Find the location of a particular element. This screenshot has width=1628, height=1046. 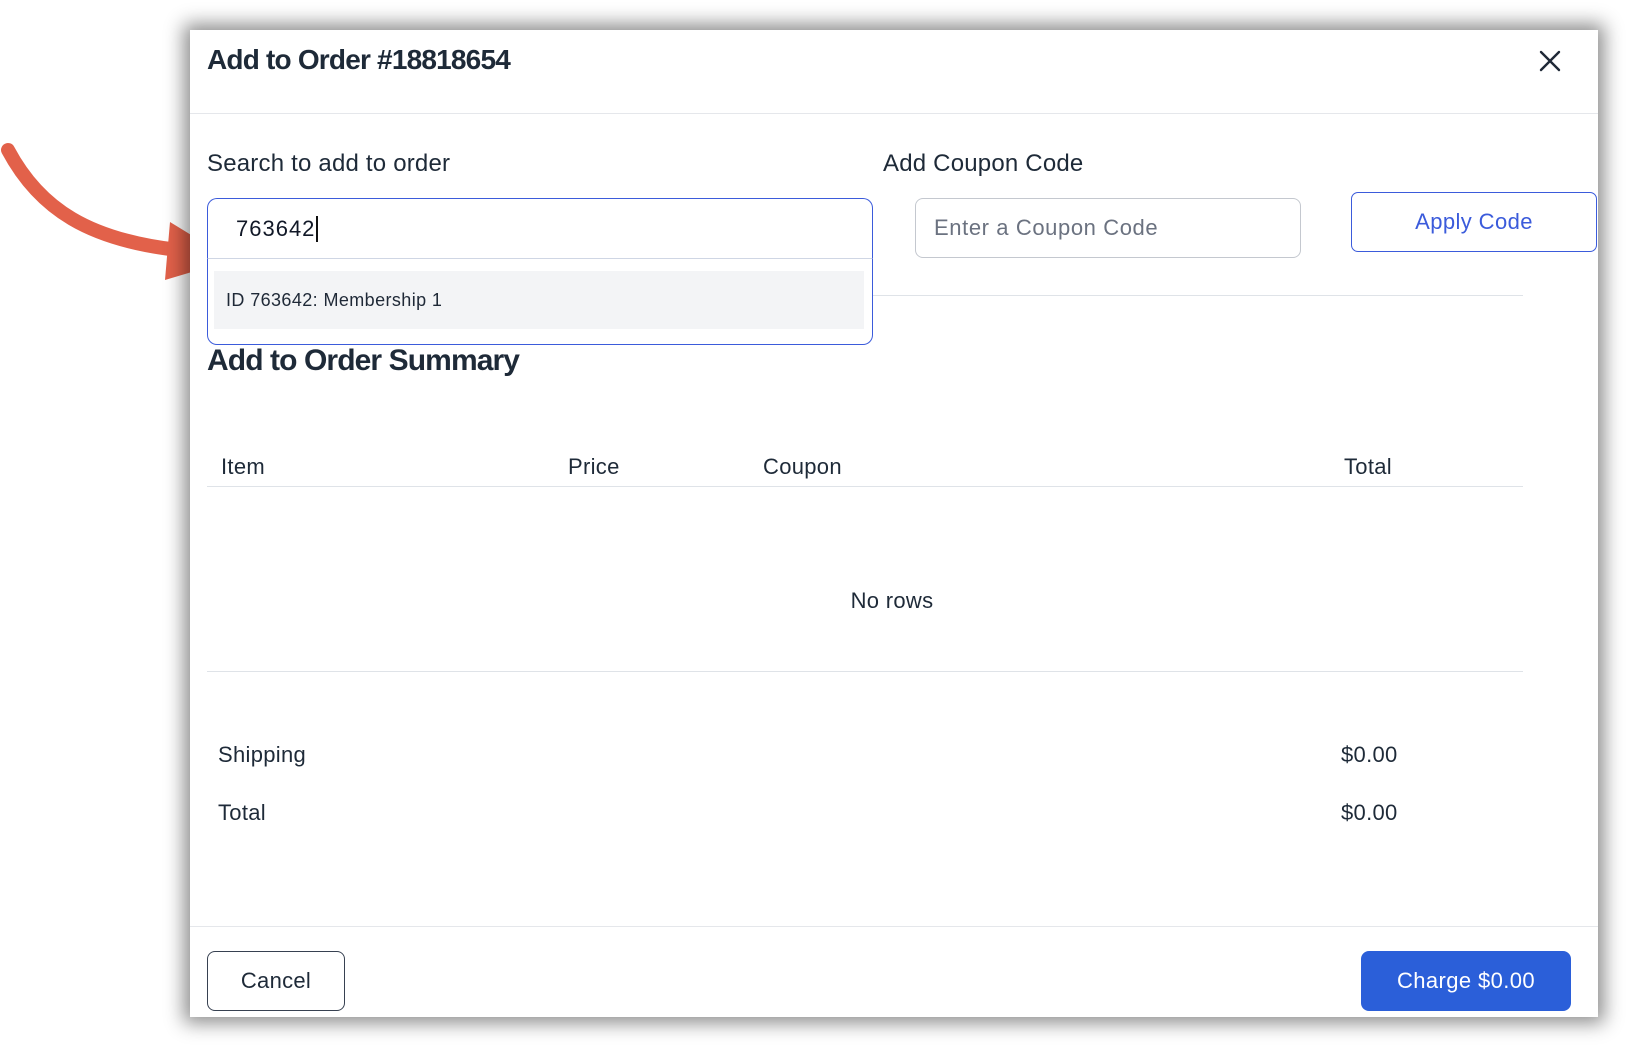

search-result-option: ID 763642: Membership 1 is located at coordinates (539, 300).